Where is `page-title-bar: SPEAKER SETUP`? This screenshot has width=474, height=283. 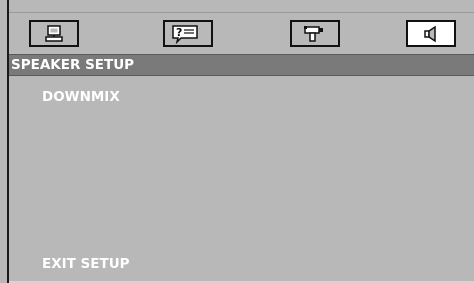 page-title-bar: SPEAKER SETUP is located at coordinates (241, 65).